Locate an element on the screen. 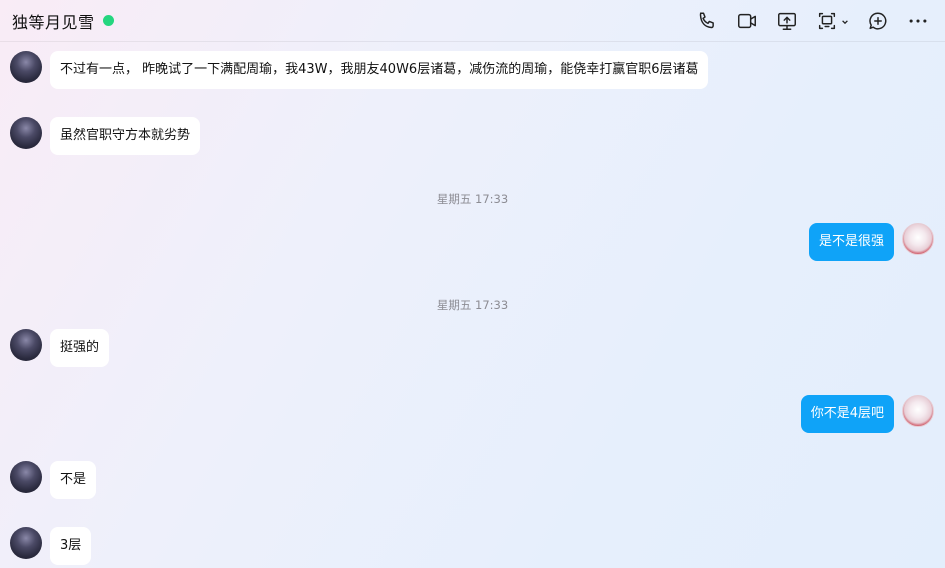 The width and height of the screenshot is (945, 568). message-row: 3层 is located at coordinates (51, 546).